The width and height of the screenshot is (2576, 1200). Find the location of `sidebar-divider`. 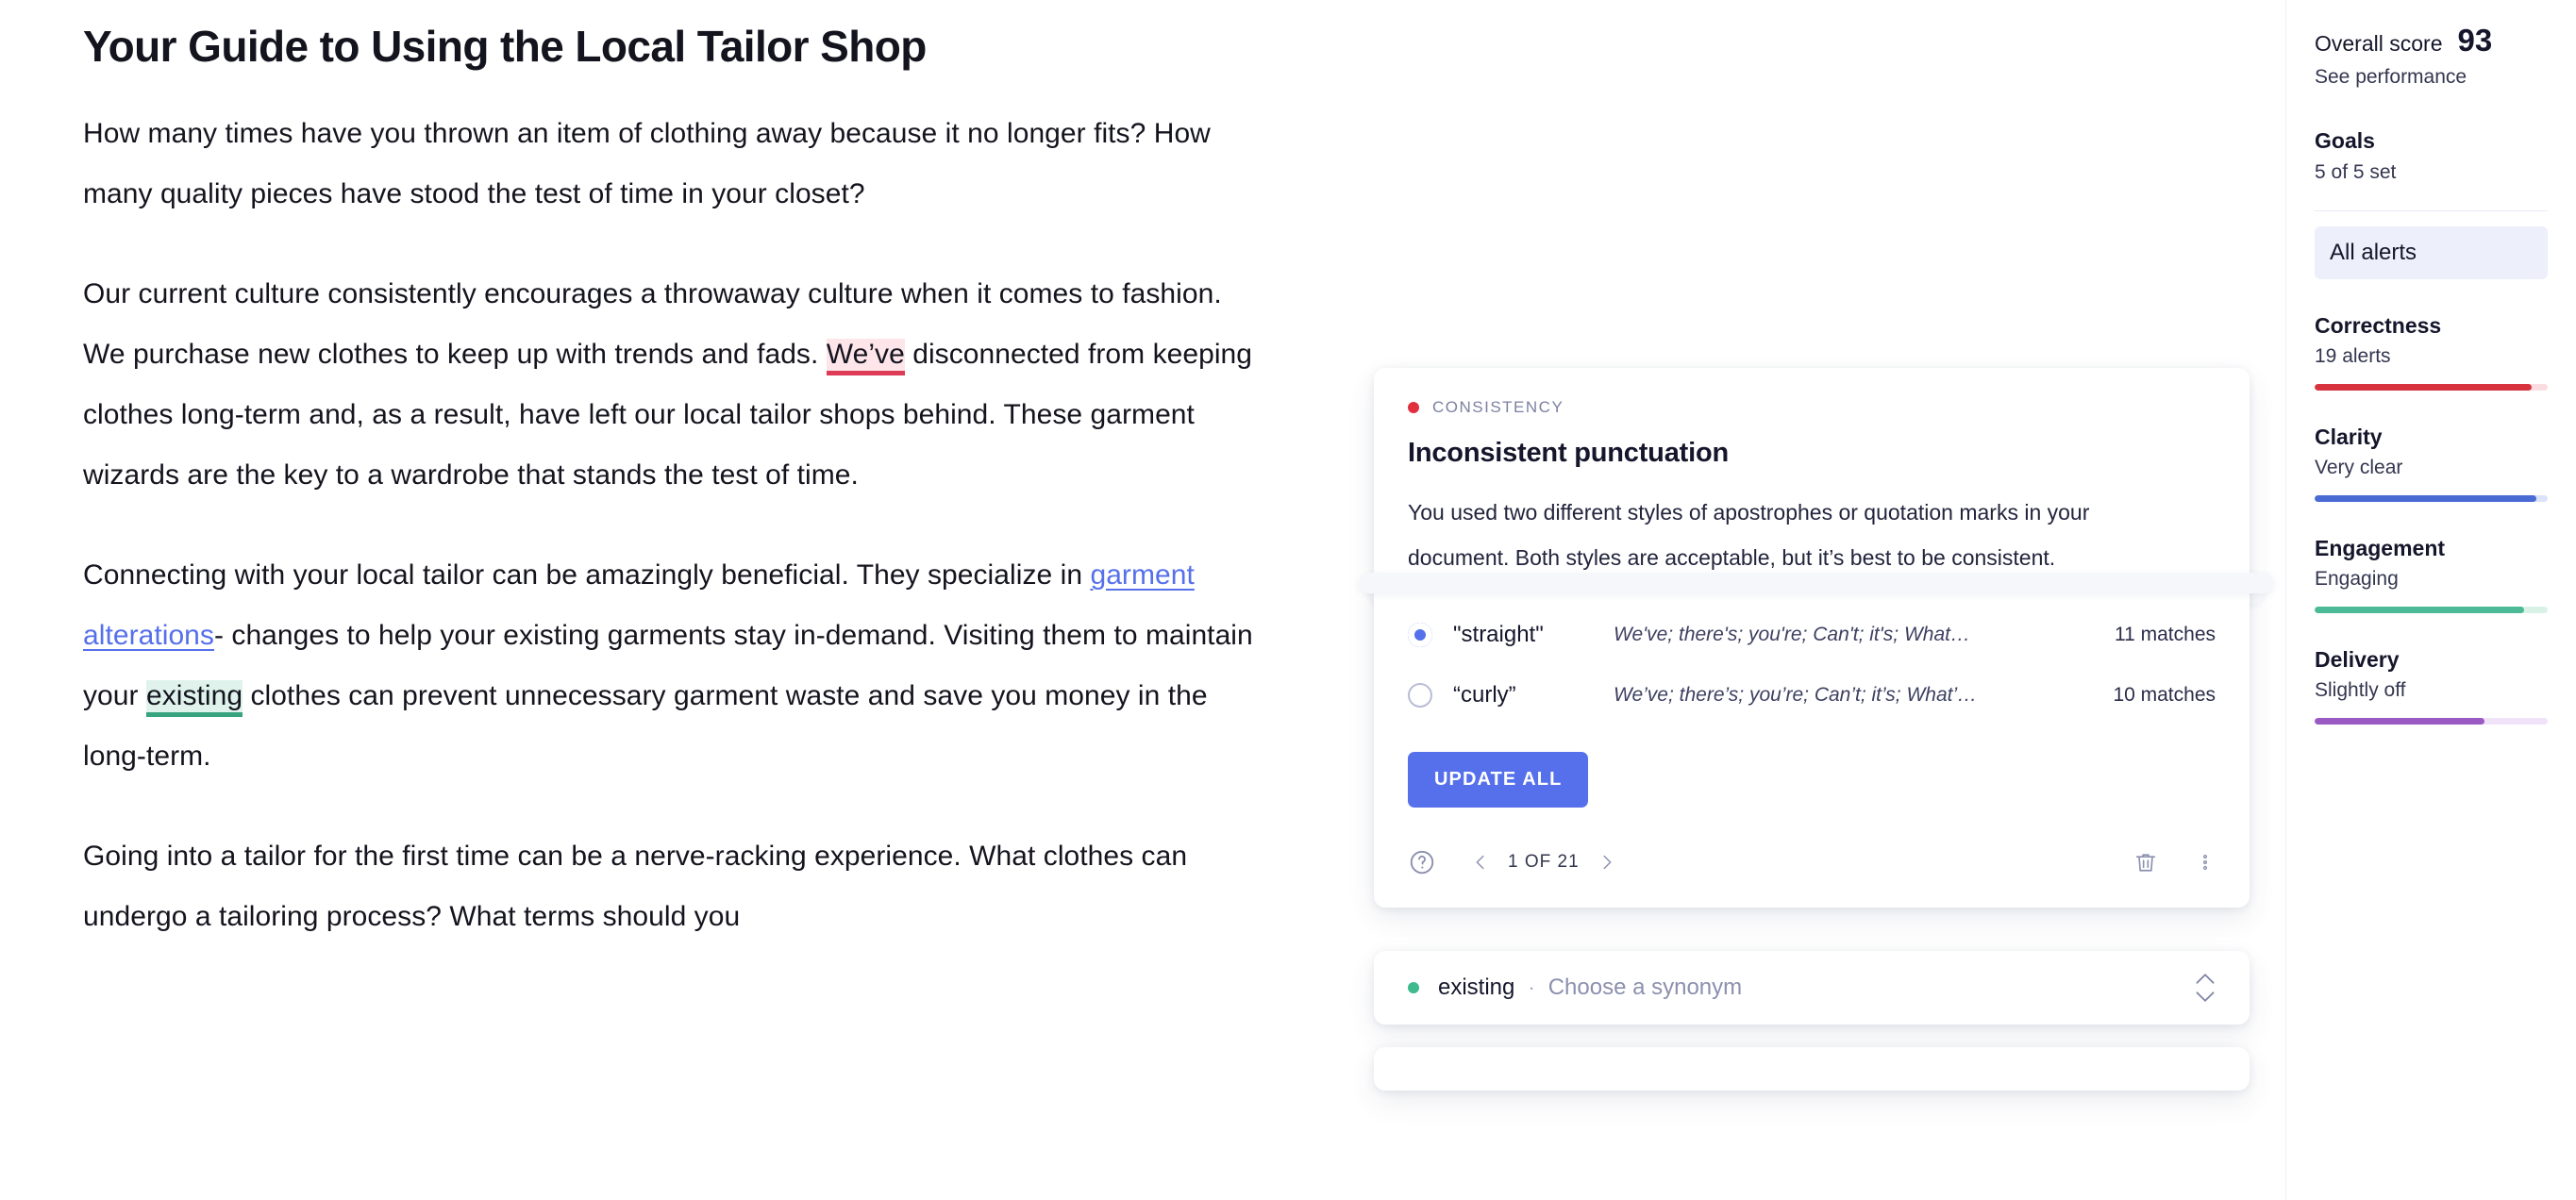

sidebar-divider is located at coordinates (2431, 211).